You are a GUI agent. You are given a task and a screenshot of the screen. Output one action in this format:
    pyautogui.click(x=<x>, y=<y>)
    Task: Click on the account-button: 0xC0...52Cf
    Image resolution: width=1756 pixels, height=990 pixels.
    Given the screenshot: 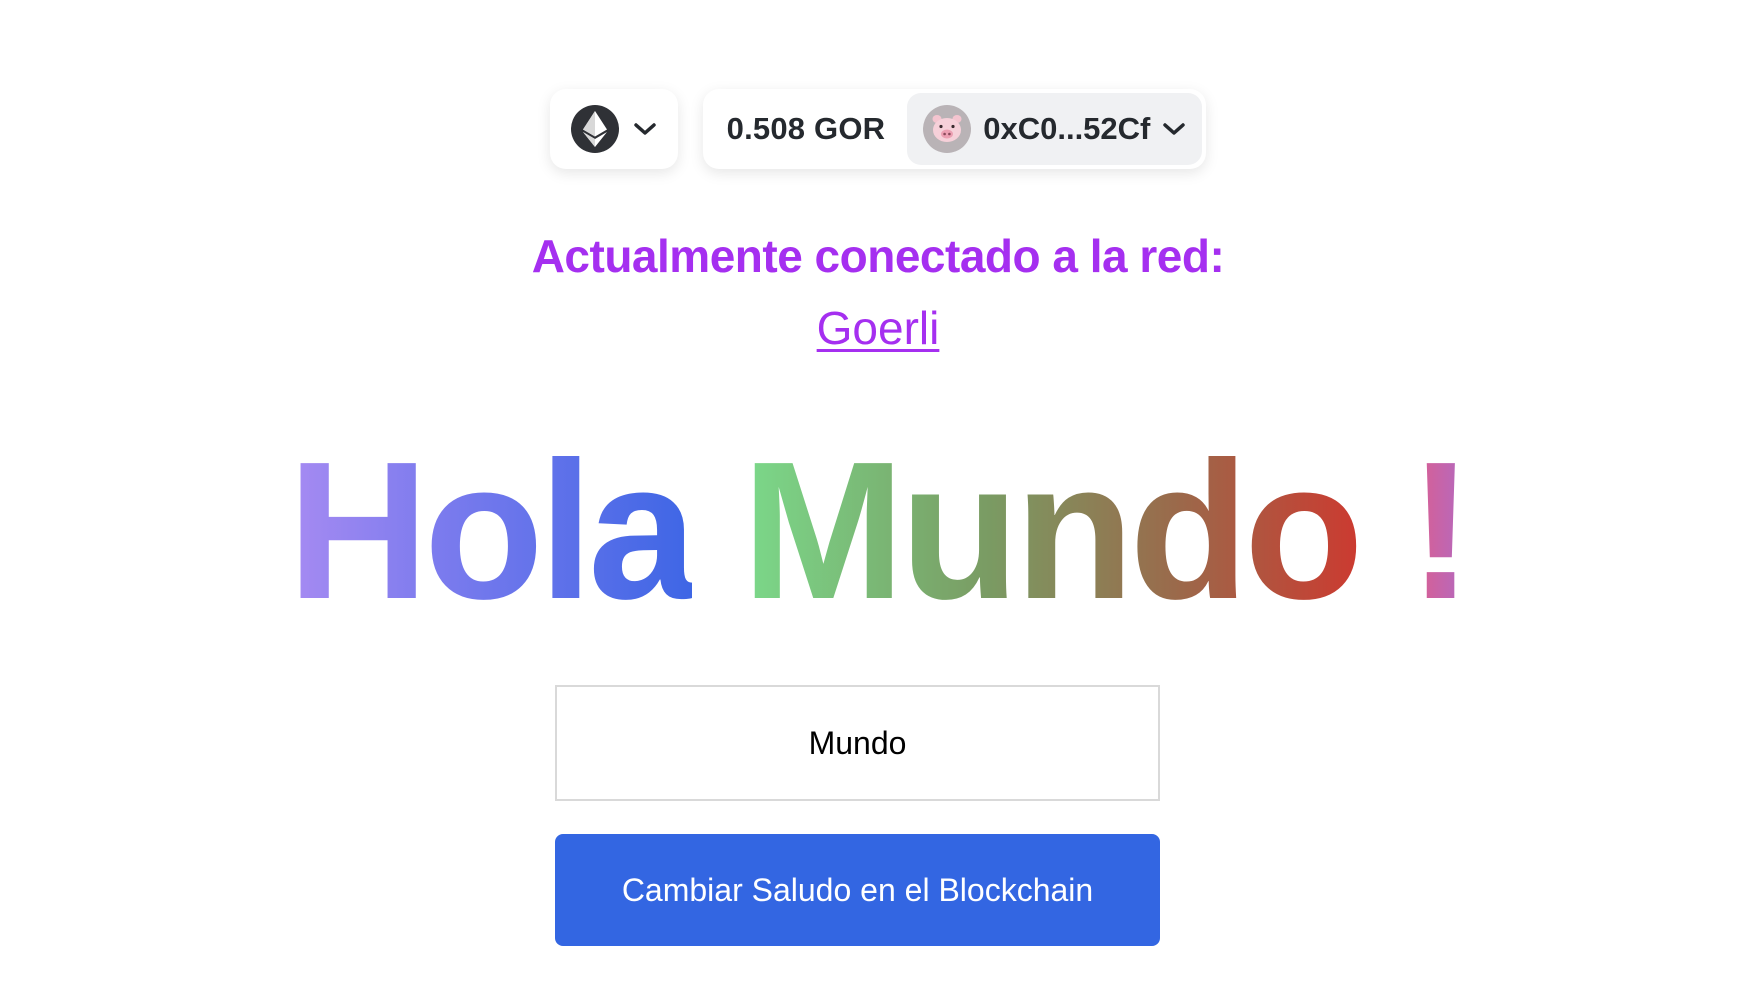 What is the action you would take?
    pyautogui.click(x=1055, y=129)
    